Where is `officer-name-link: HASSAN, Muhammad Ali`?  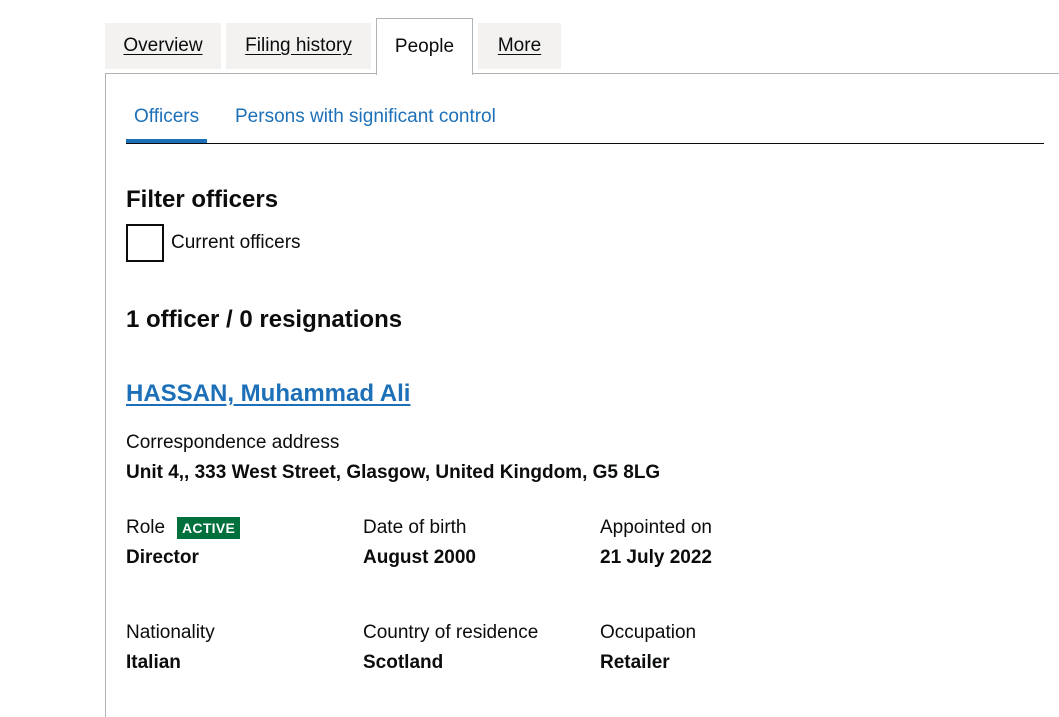 officer-name-link: HASSAN, Muhammad Ali is located at coordinates (268, 394).